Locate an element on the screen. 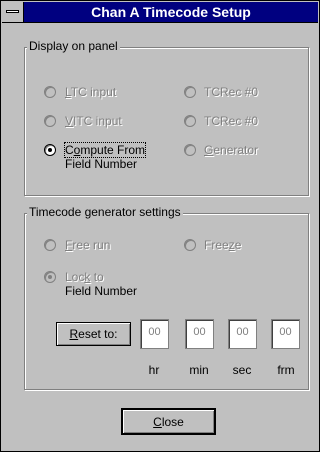  system-menu-icon is located at coordinates (13, 12).